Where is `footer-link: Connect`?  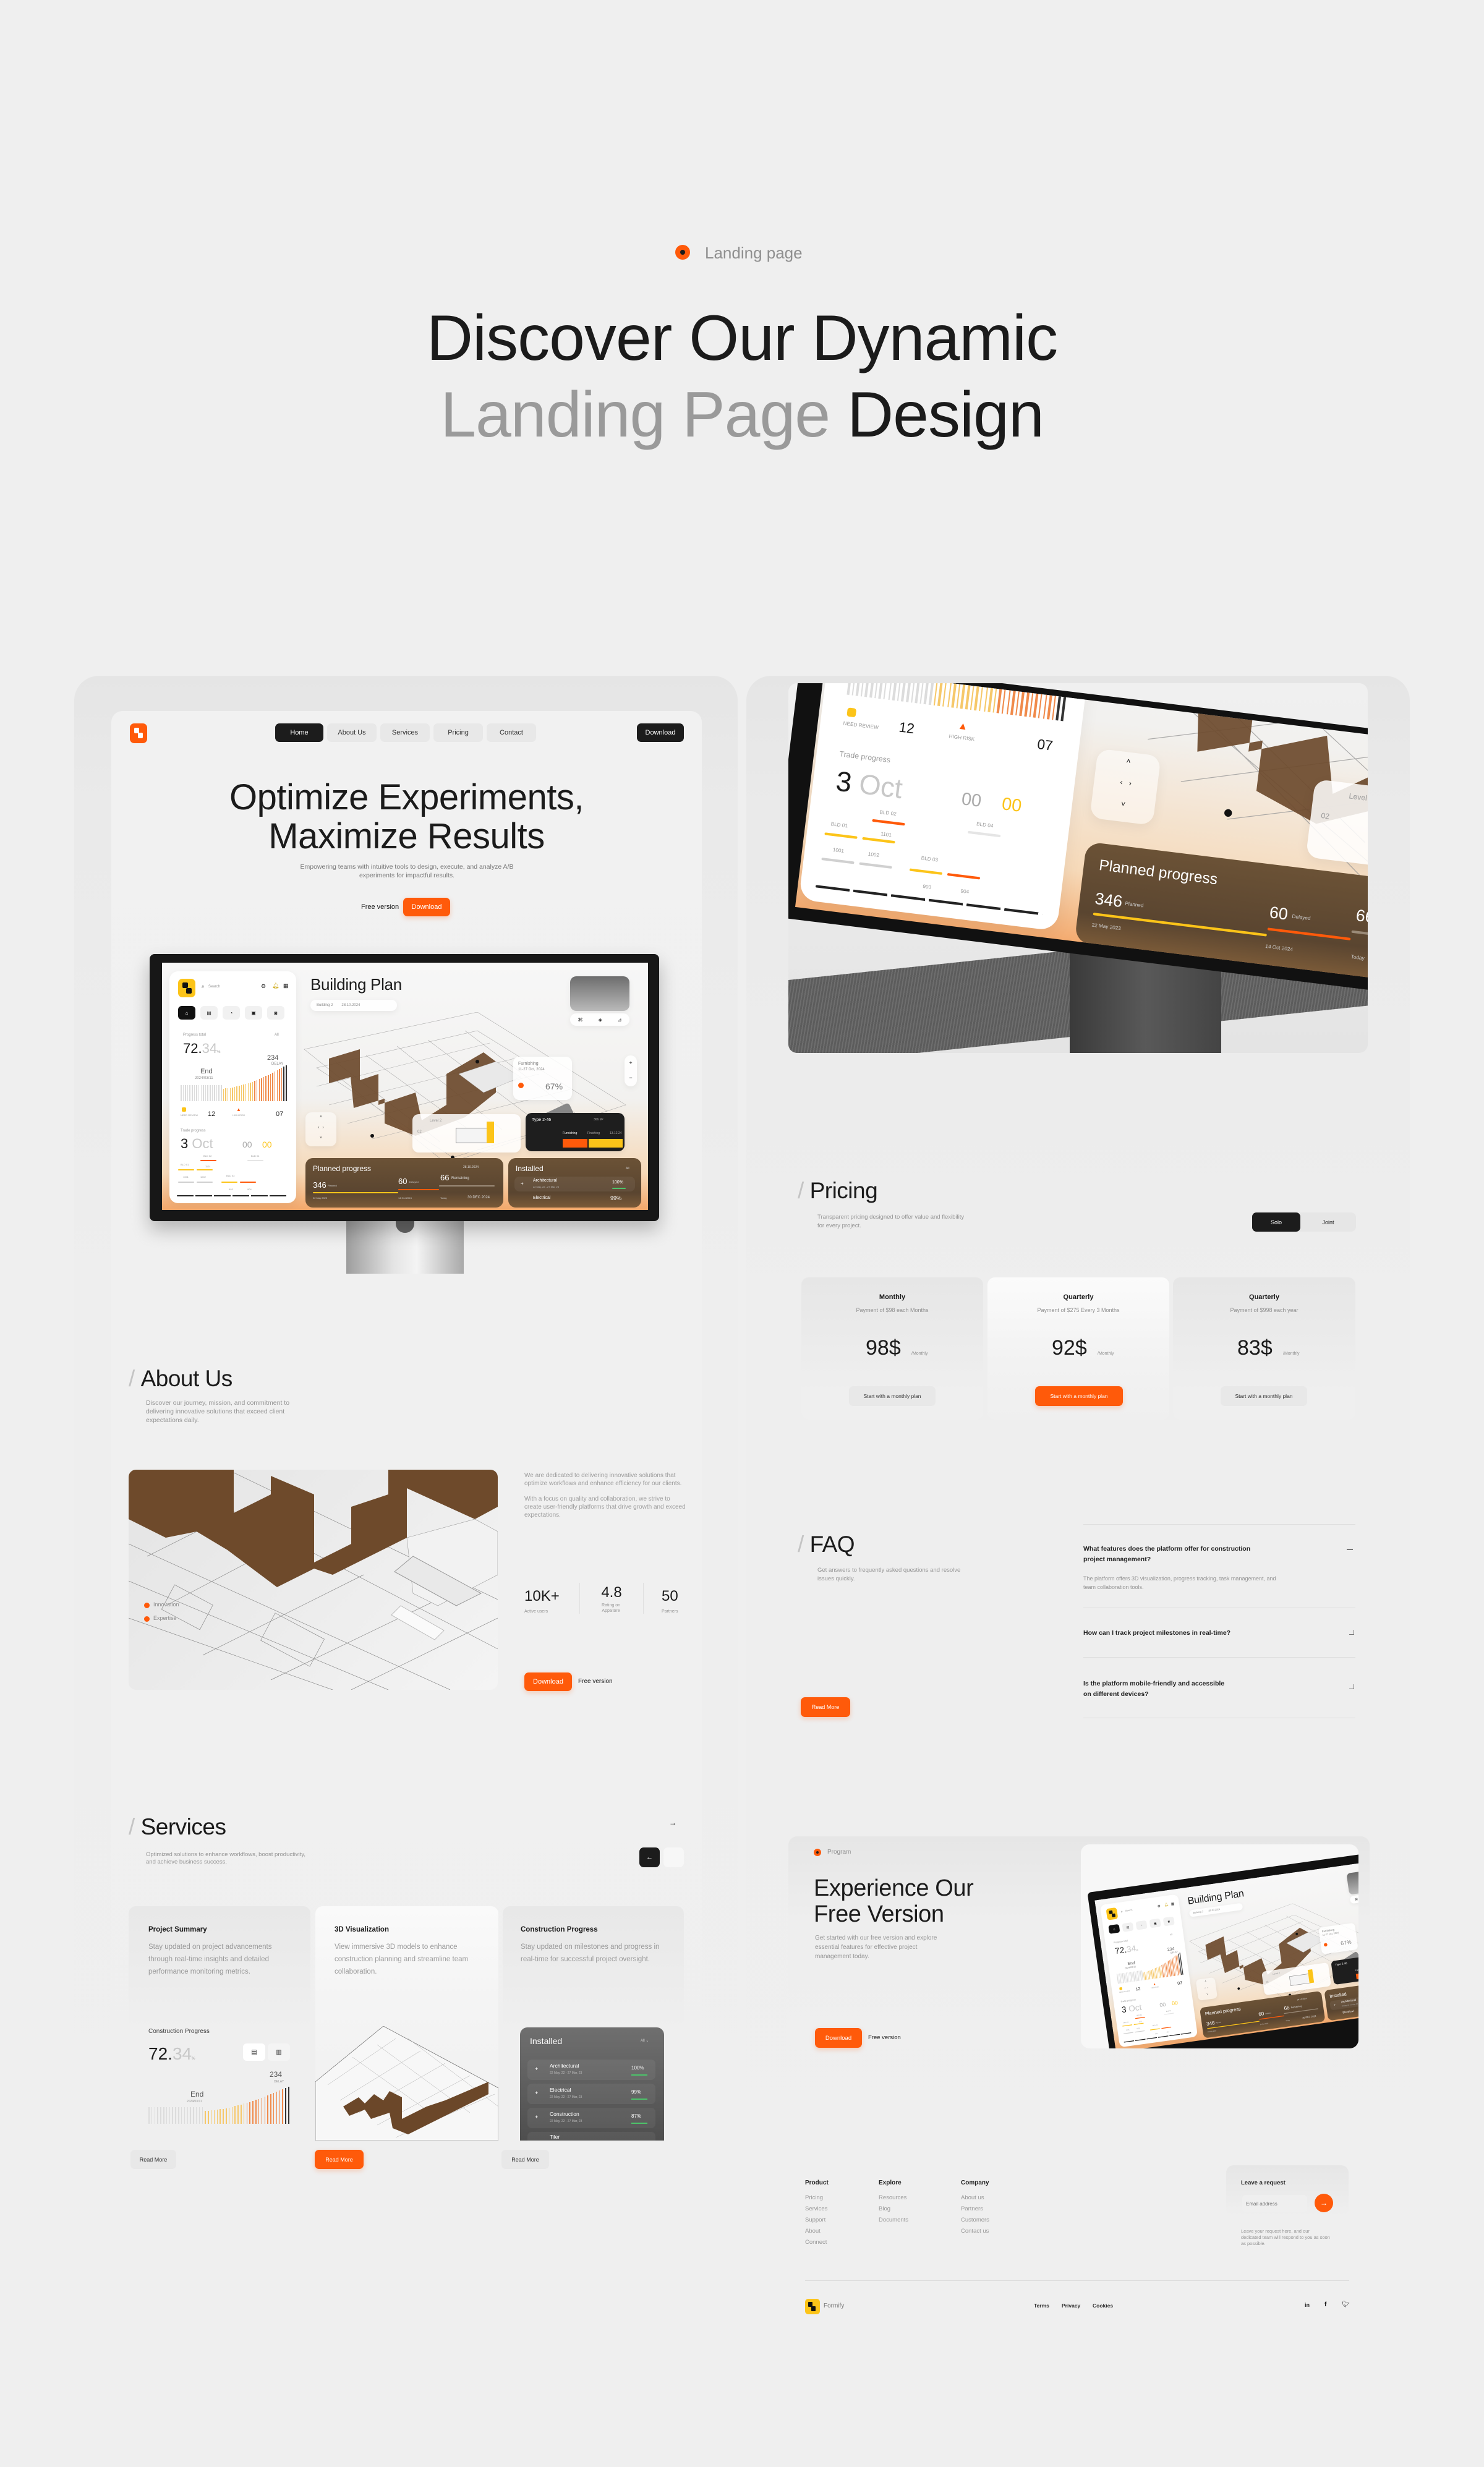 footer-link: Connect is located at coordinates (842, 2242).